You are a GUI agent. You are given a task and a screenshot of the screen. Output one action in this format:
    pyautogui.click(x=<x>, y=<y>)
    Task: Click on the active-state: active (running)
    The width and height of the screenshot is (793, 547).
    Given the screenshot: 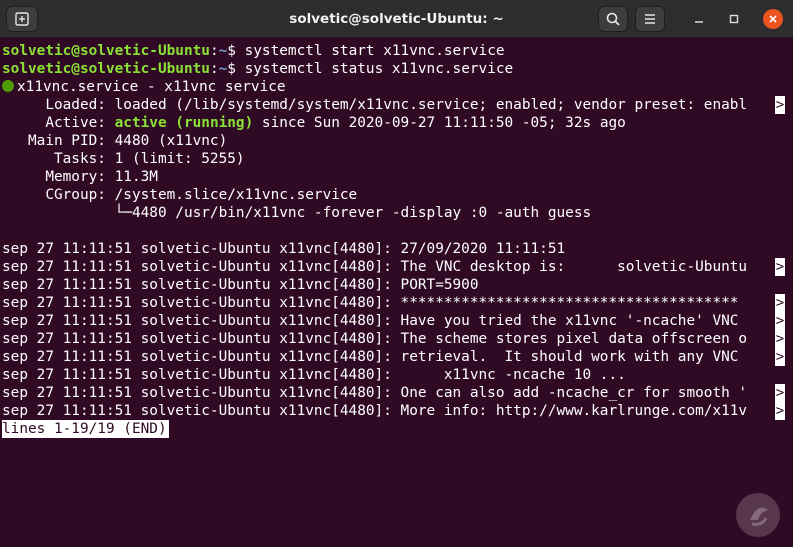 What is the action you would take?
    pyautogui.click(x=184, y=123)
    